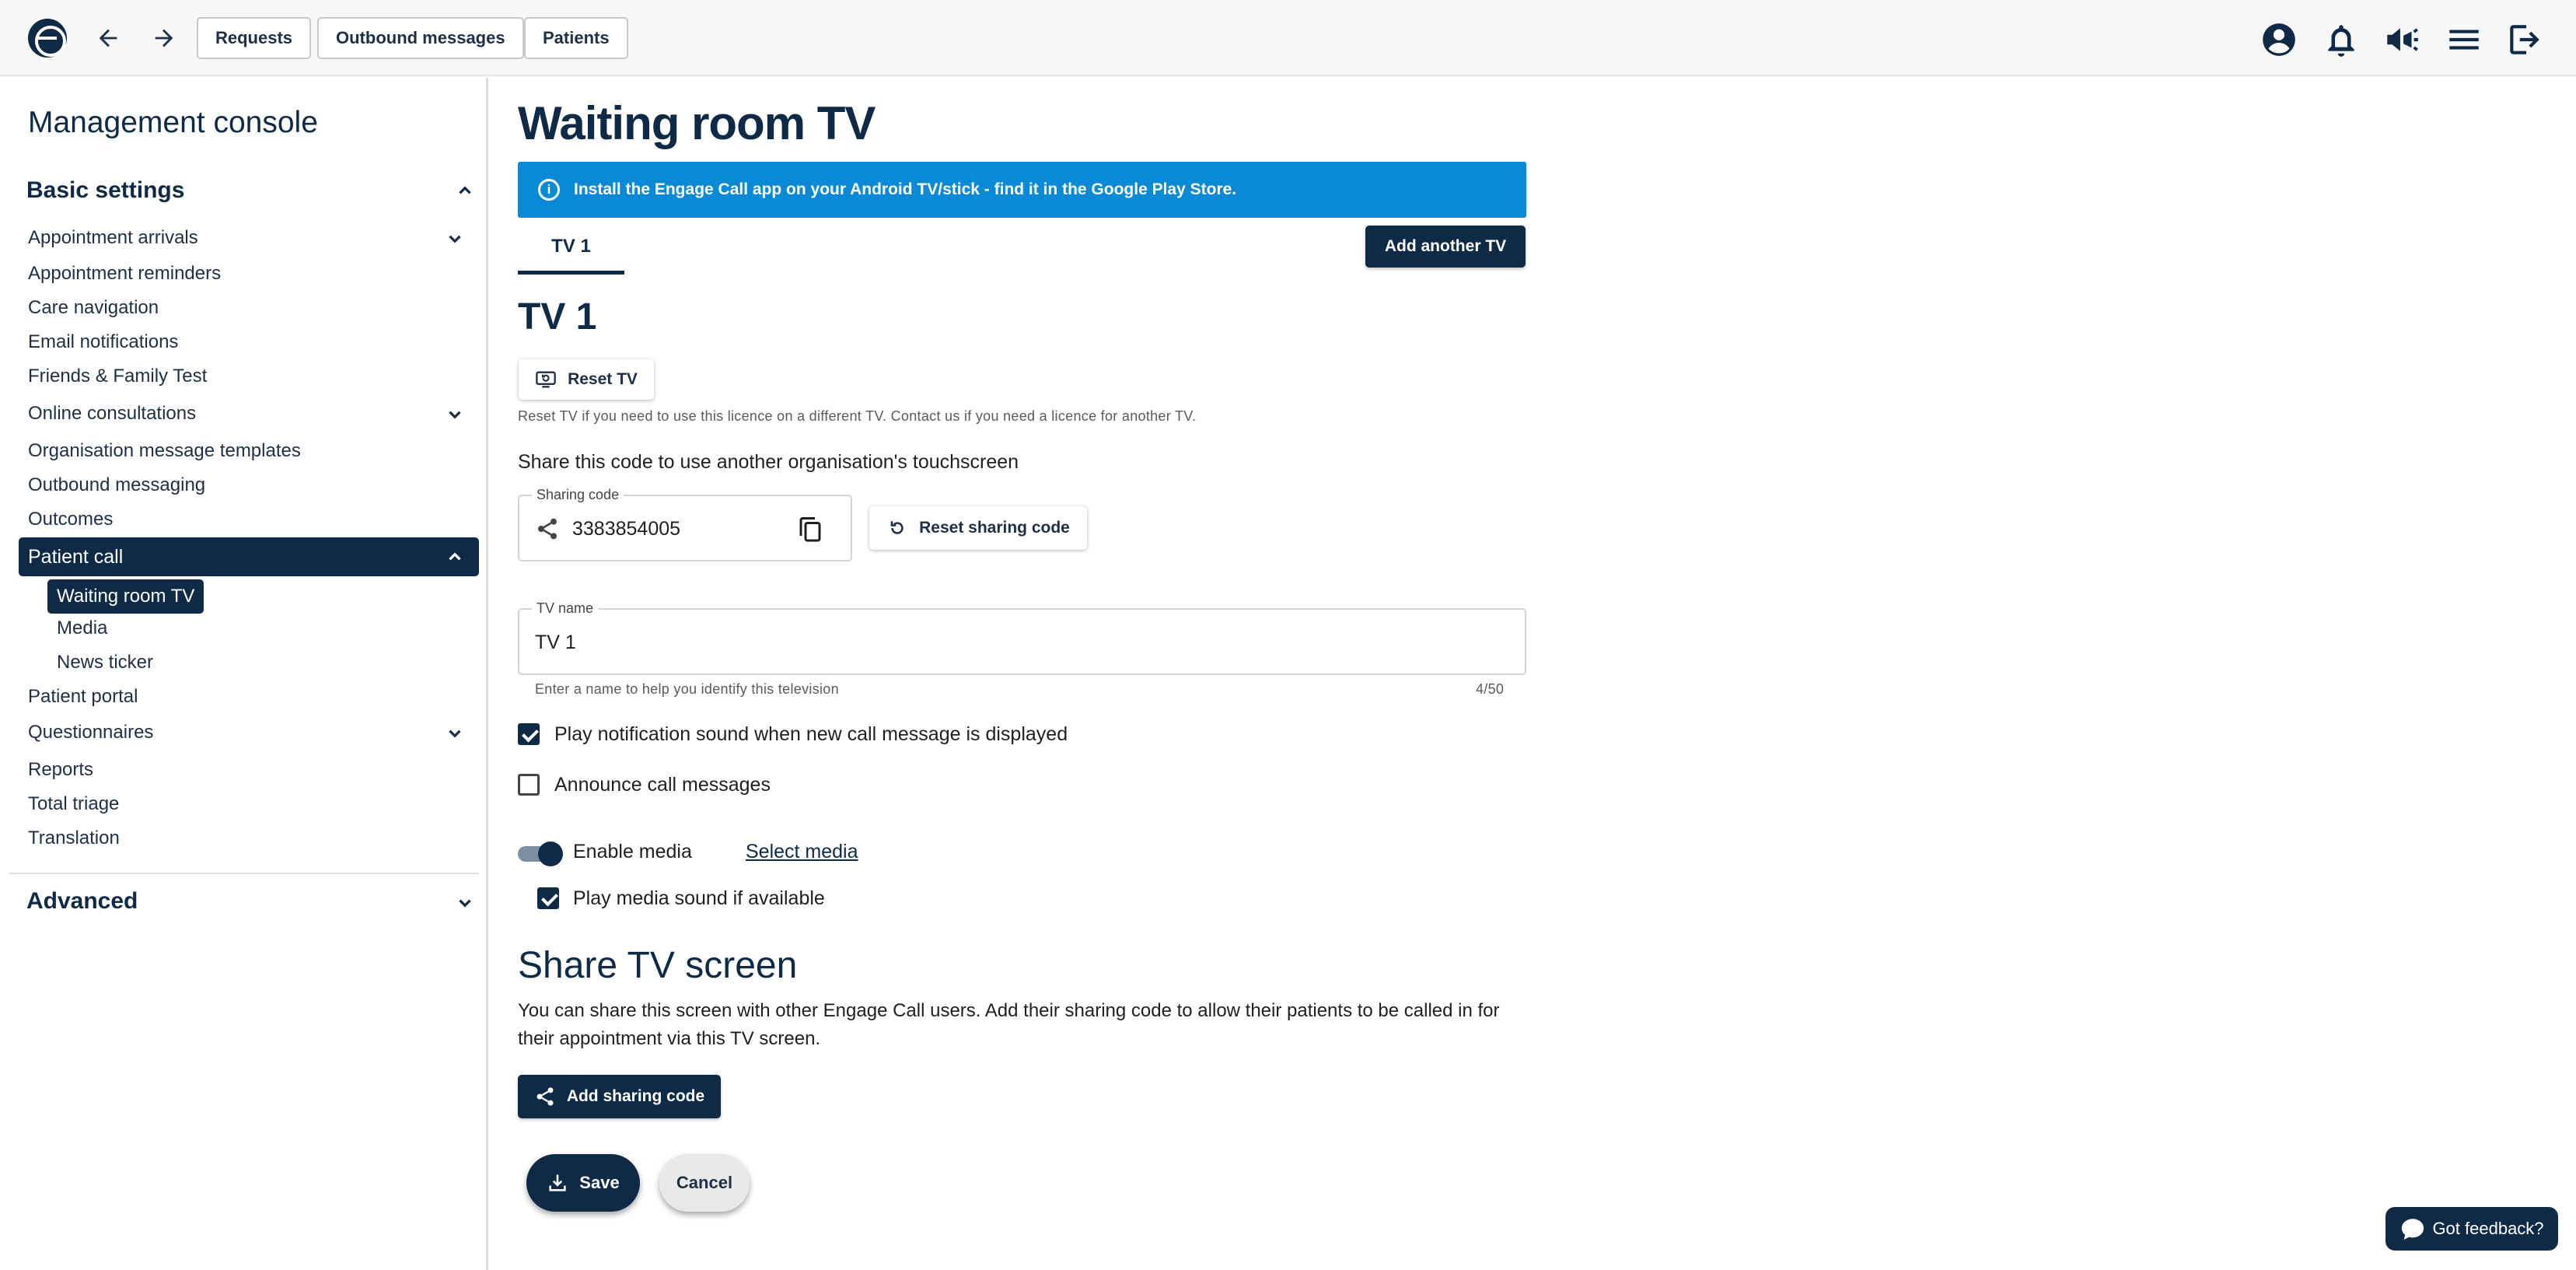 Image resolution: width=2576 pixels, height=1270 pixels. I want to click on sidebar-divider, so click(244, 873).